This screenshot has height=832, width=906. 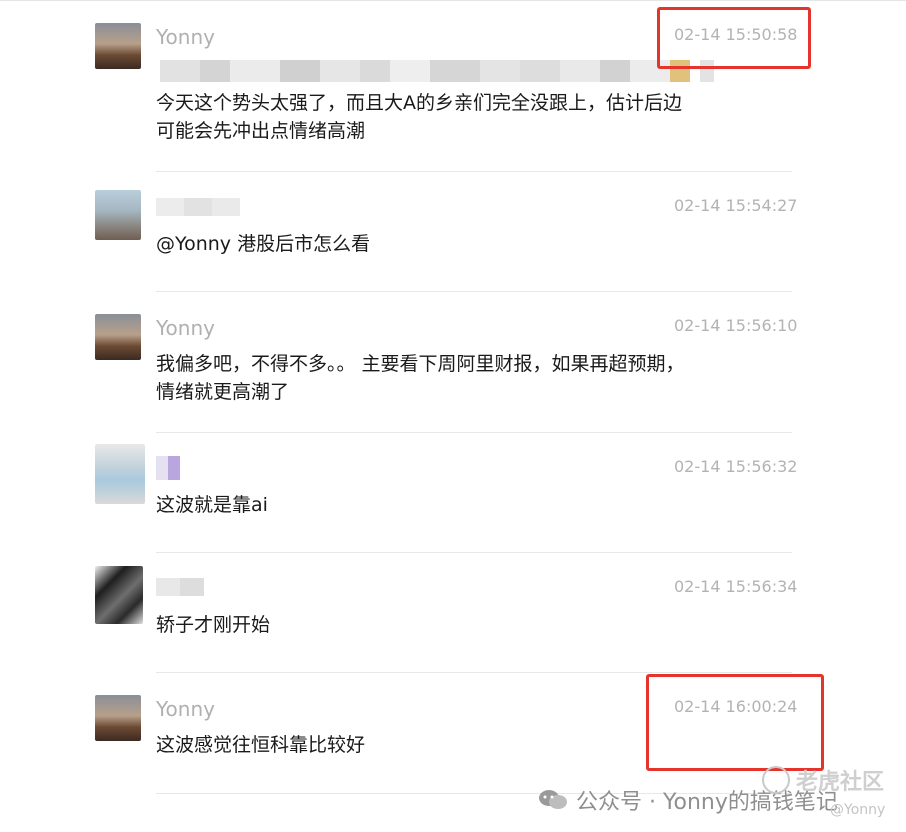 I want to click on top-divider, so click(x=453, y=0).